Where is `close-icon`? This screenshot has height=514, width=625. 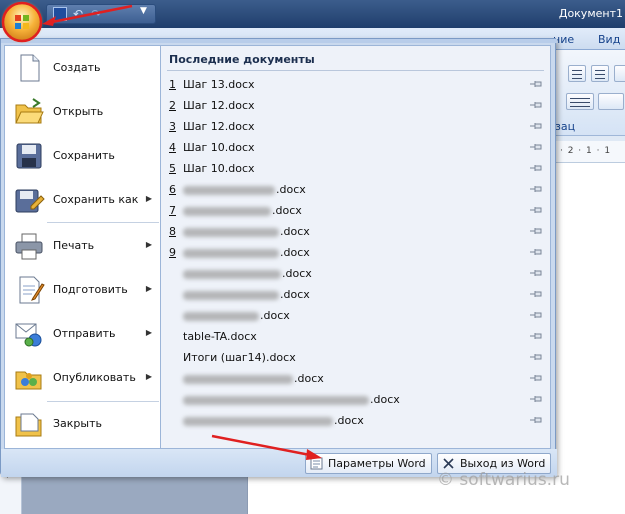 close-icon is located at coordinates (448, 463).